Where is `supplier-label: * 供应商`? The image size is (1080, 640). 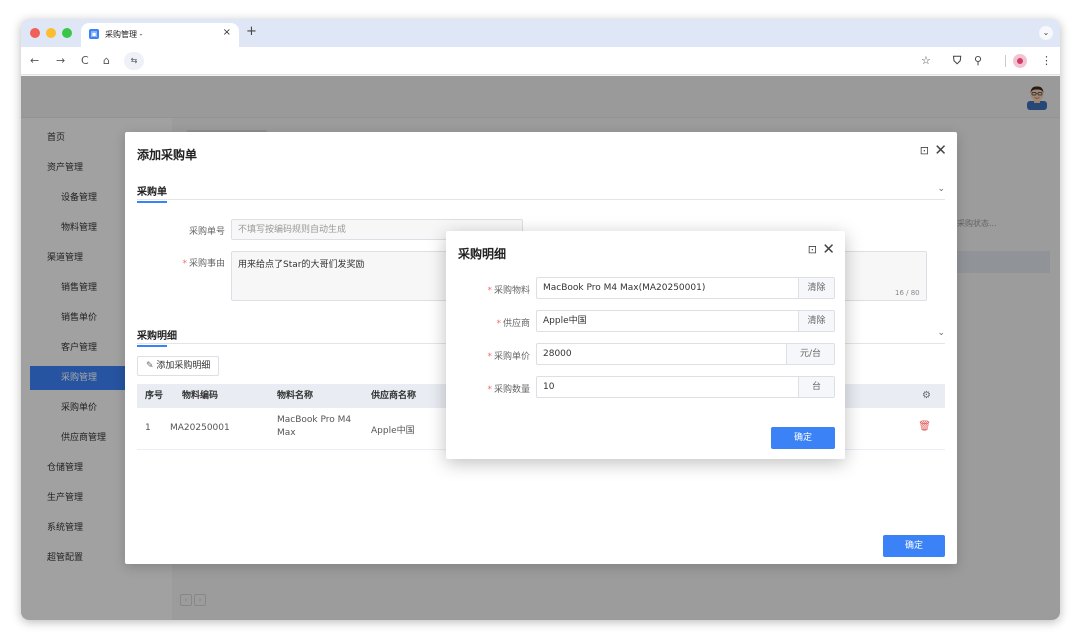 supplier-label: * 供应商 is located at coordinates (513, 324).